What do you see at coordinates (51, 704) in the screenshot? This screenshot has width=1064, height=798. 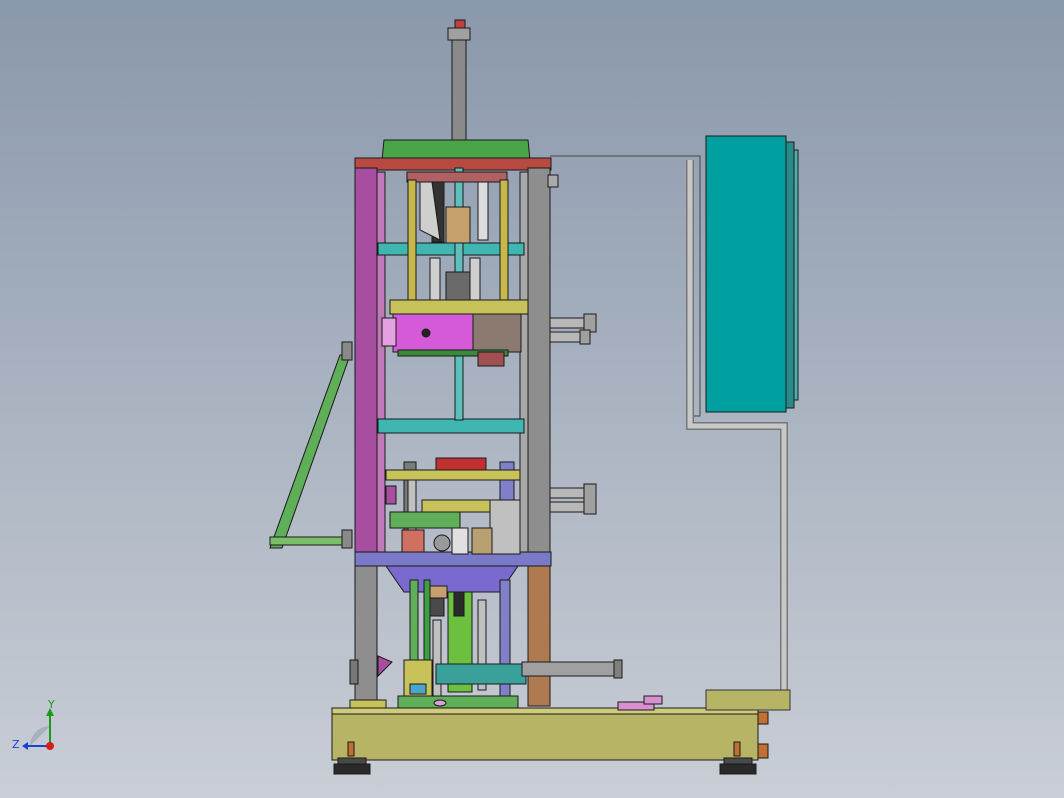 I see `y-axis-label: Y` at bounding box center [51, 704].